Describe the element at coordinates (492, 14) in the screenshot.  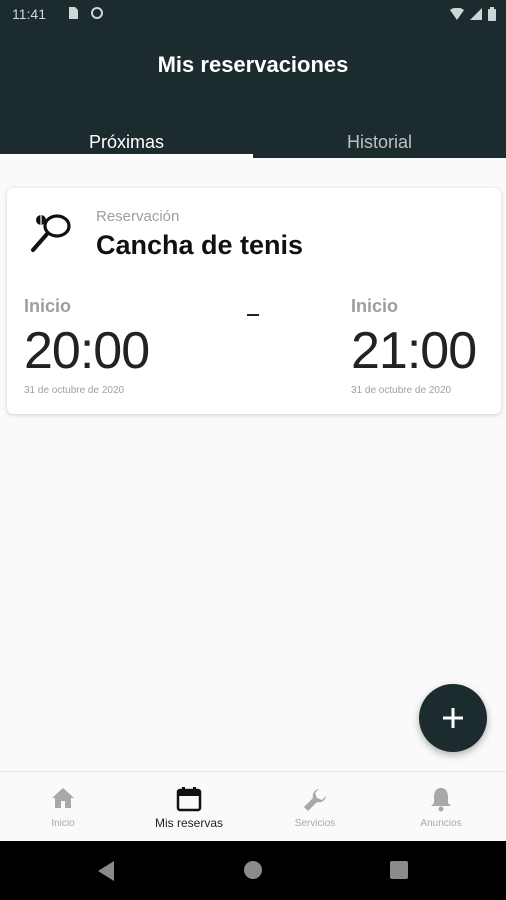
I see `battery-icon` at that location.